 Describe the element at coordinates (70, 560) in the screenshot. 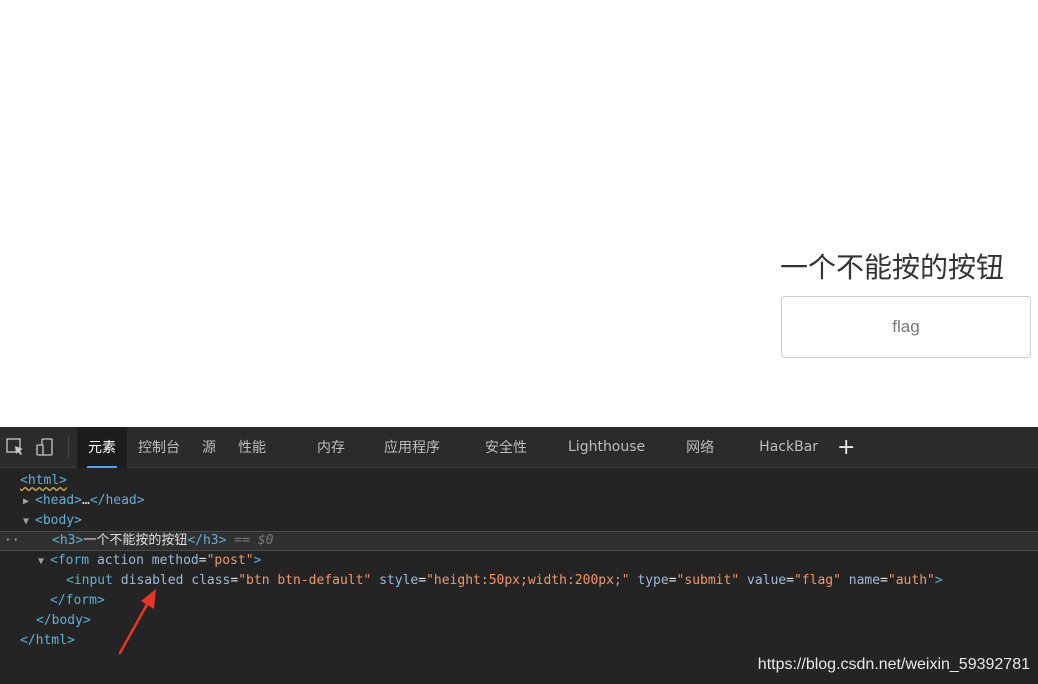

I see `tag-form-open: <form` at that location.